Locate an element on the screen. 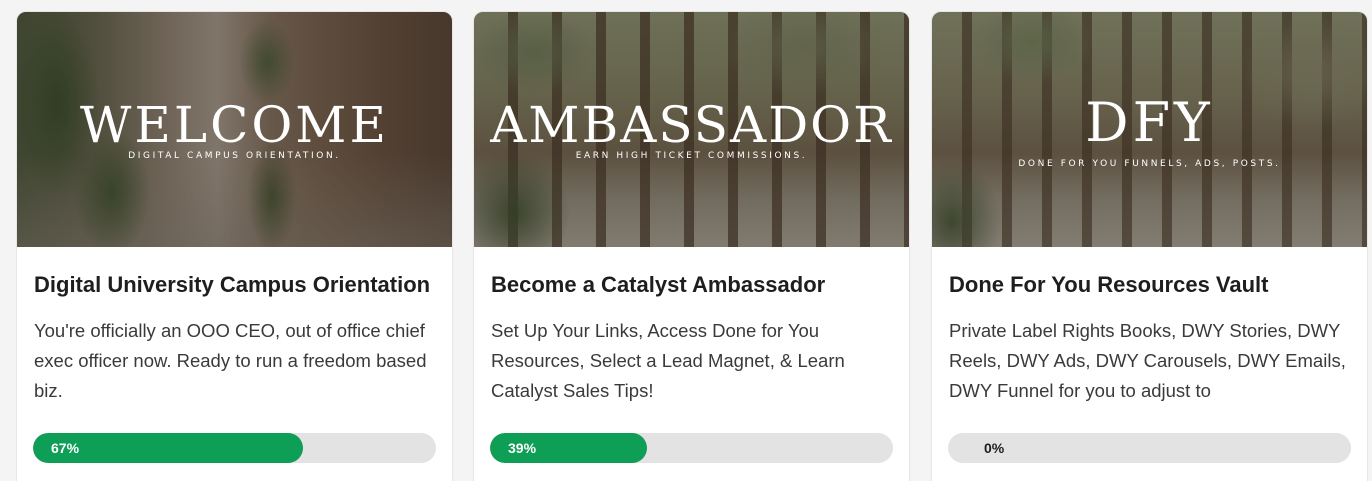  course-title: Become a Catalyst Ambassador is located at coordinates (693, 285).